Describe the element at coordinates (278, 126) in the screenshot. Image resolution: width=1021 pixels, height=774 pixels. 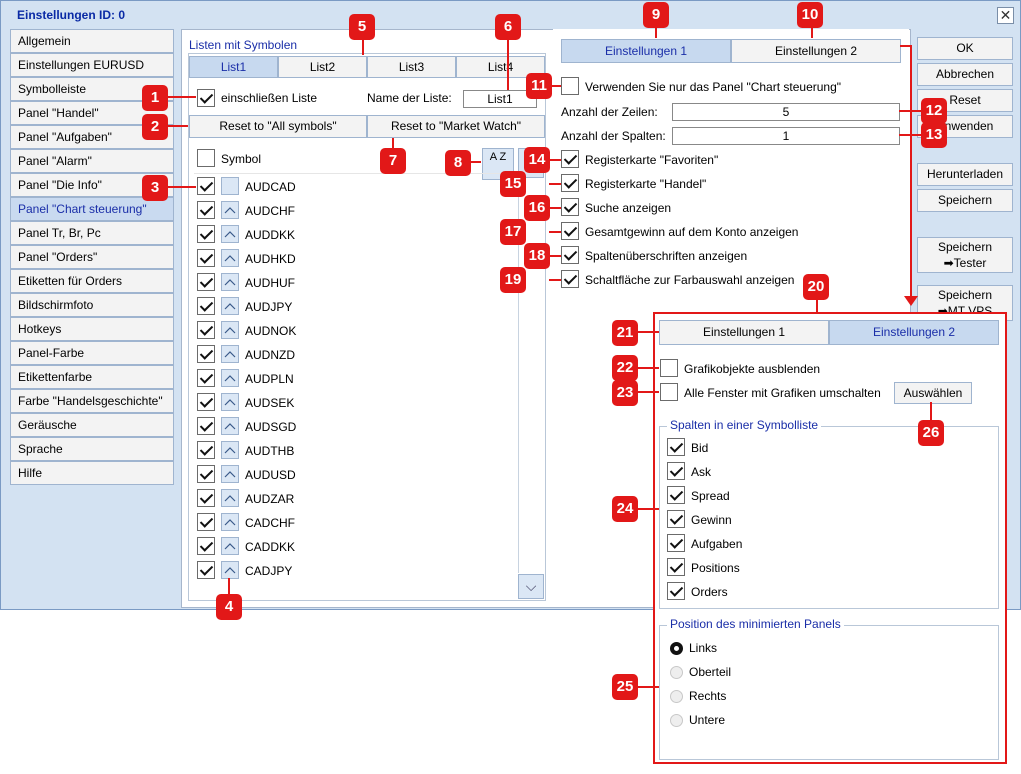
I see `reset-all-symbols-button: Reset to "All symbols"` at that location.